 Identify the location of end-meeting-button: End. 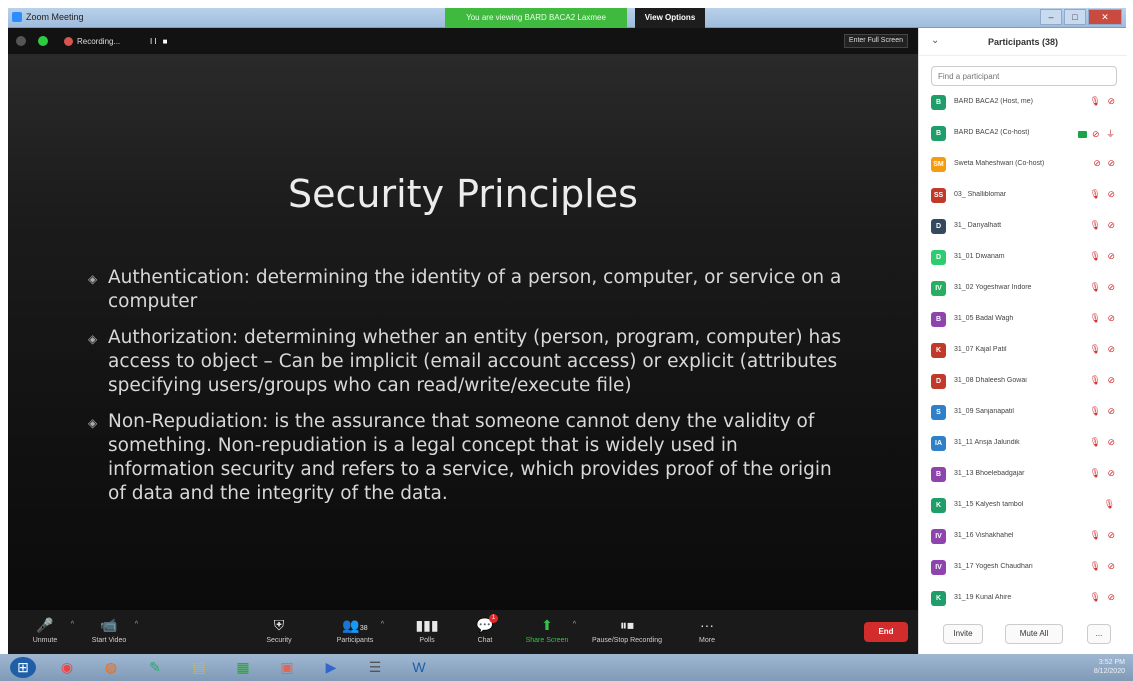
(886, 632).